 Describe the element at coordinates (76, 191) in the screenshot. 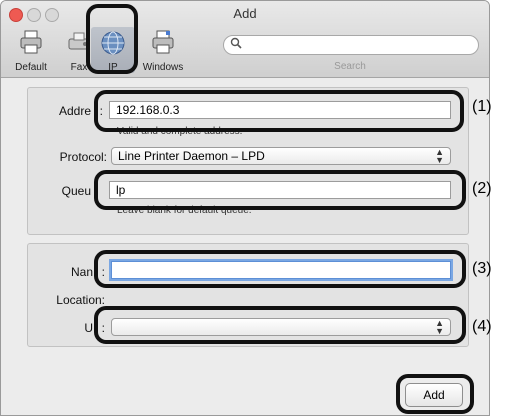

I see `queue-label: Queu` at that location.